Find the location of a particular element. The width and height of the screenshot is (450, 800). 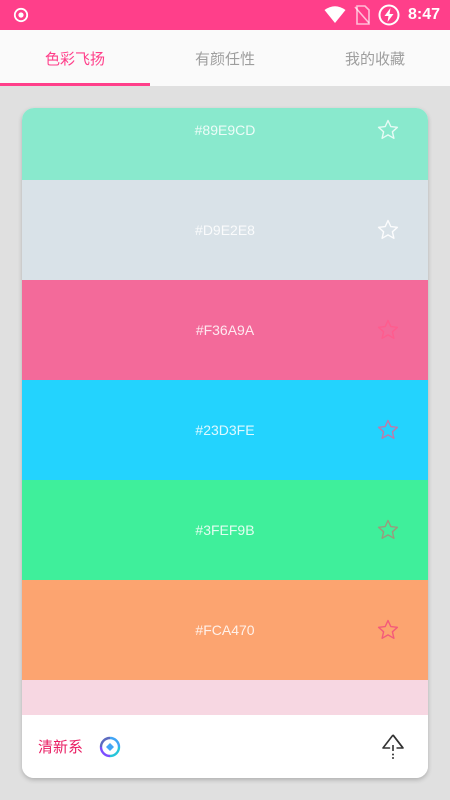

tab-beauty-willful: 有颜任性 is located at coordinates (225, 58).